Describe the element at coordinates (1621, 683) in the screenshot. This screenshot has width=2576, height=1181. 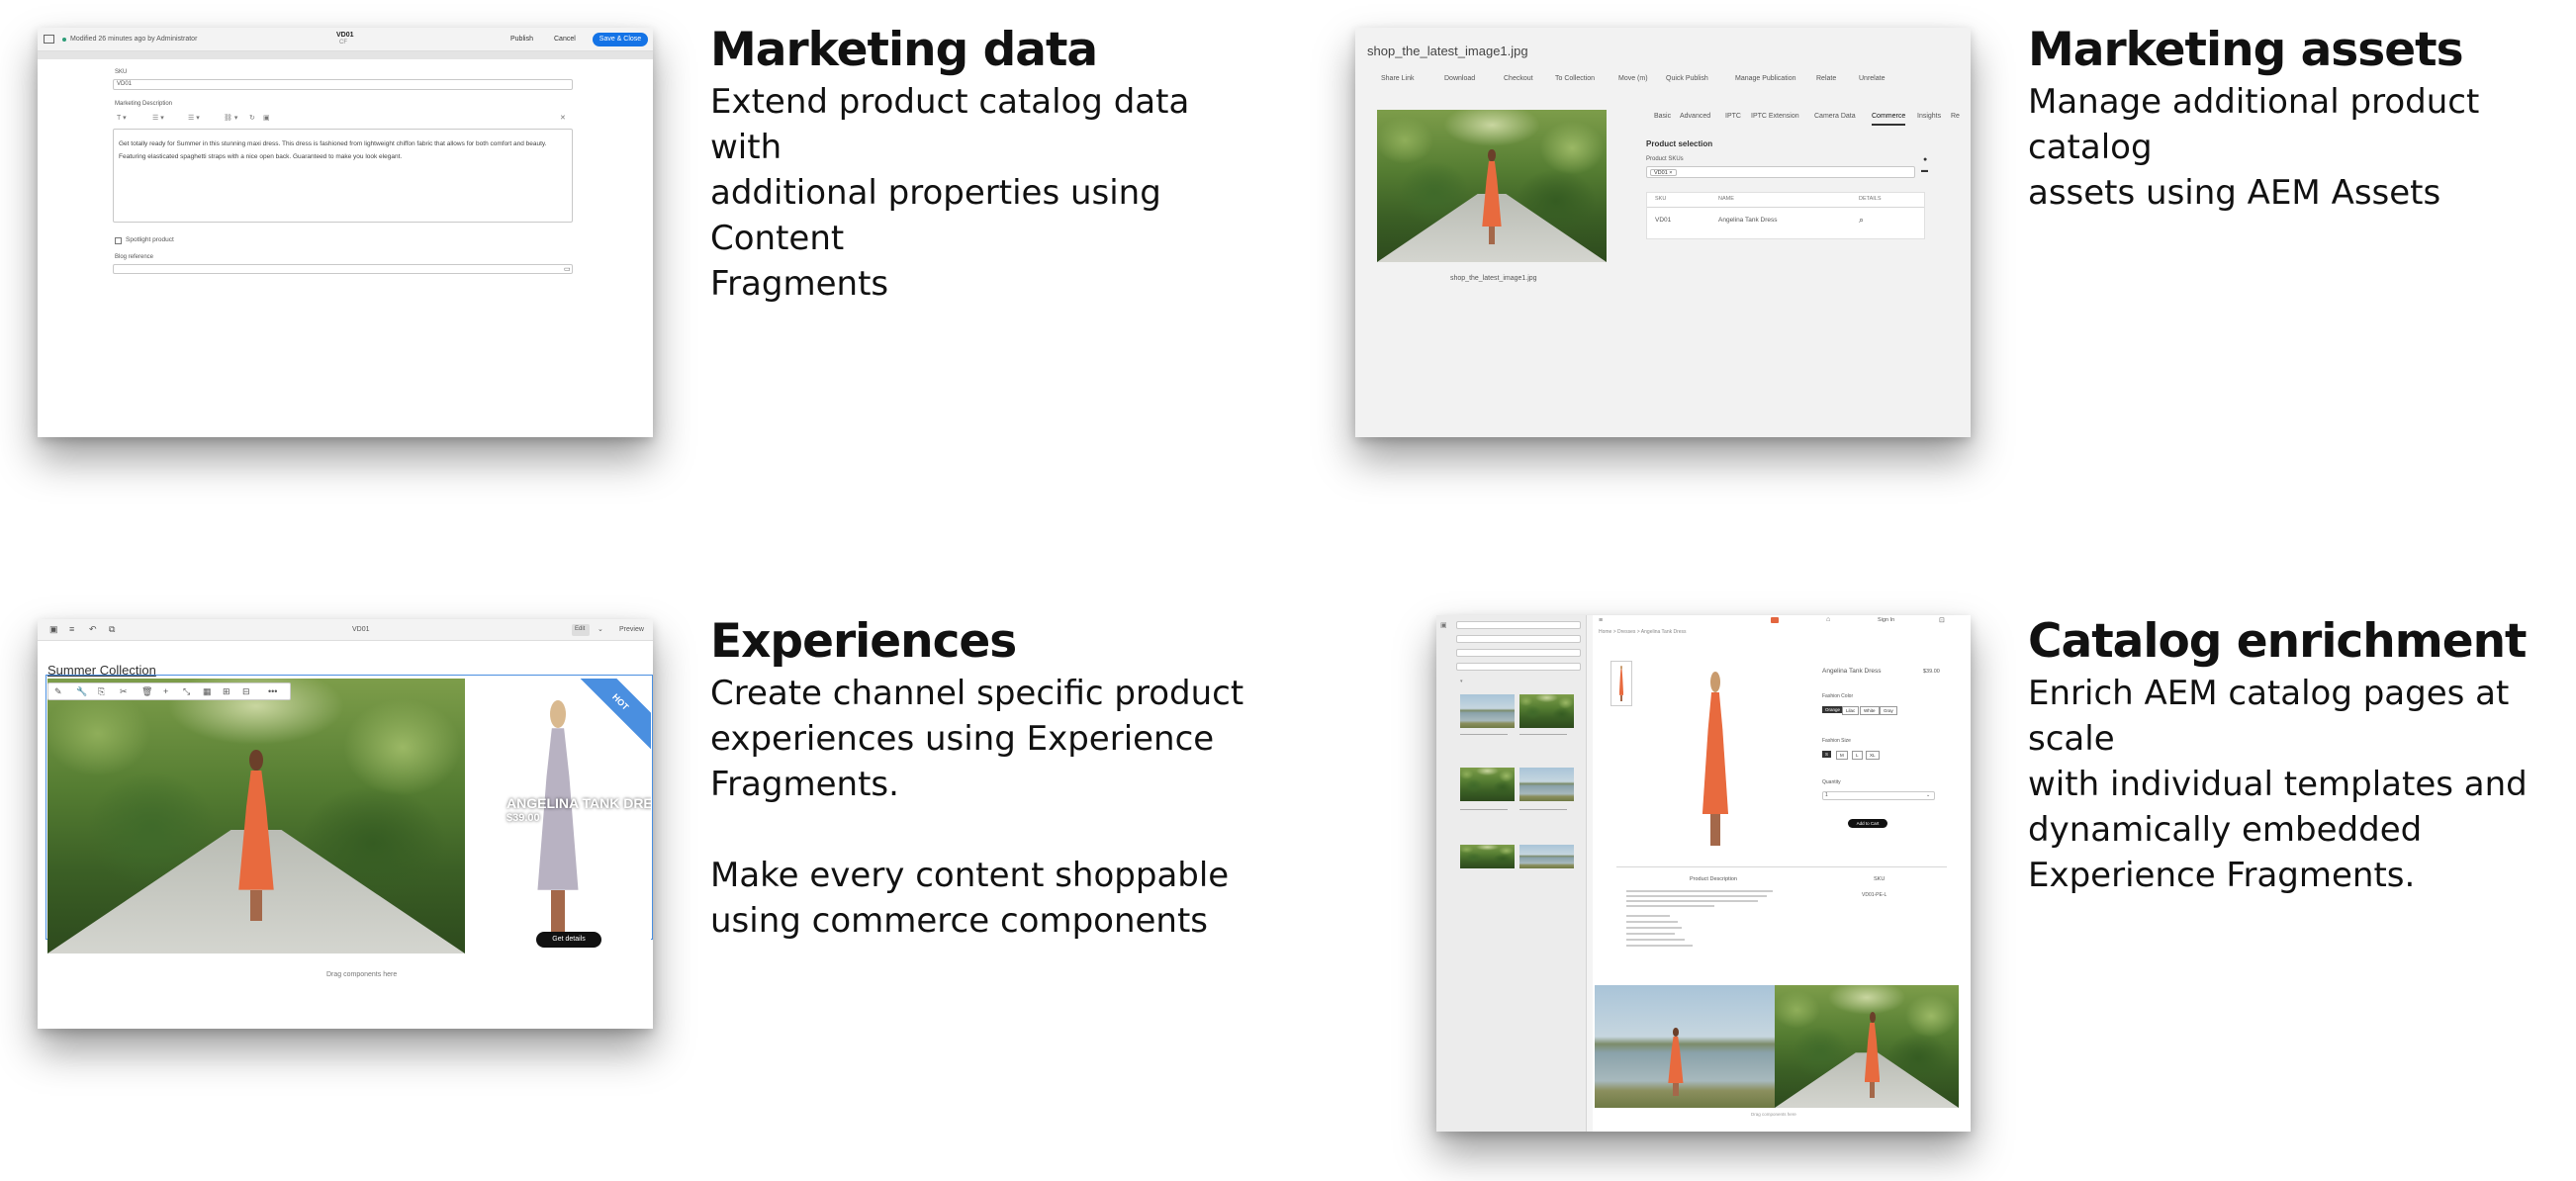
I see `product-thumbnail` at that location.